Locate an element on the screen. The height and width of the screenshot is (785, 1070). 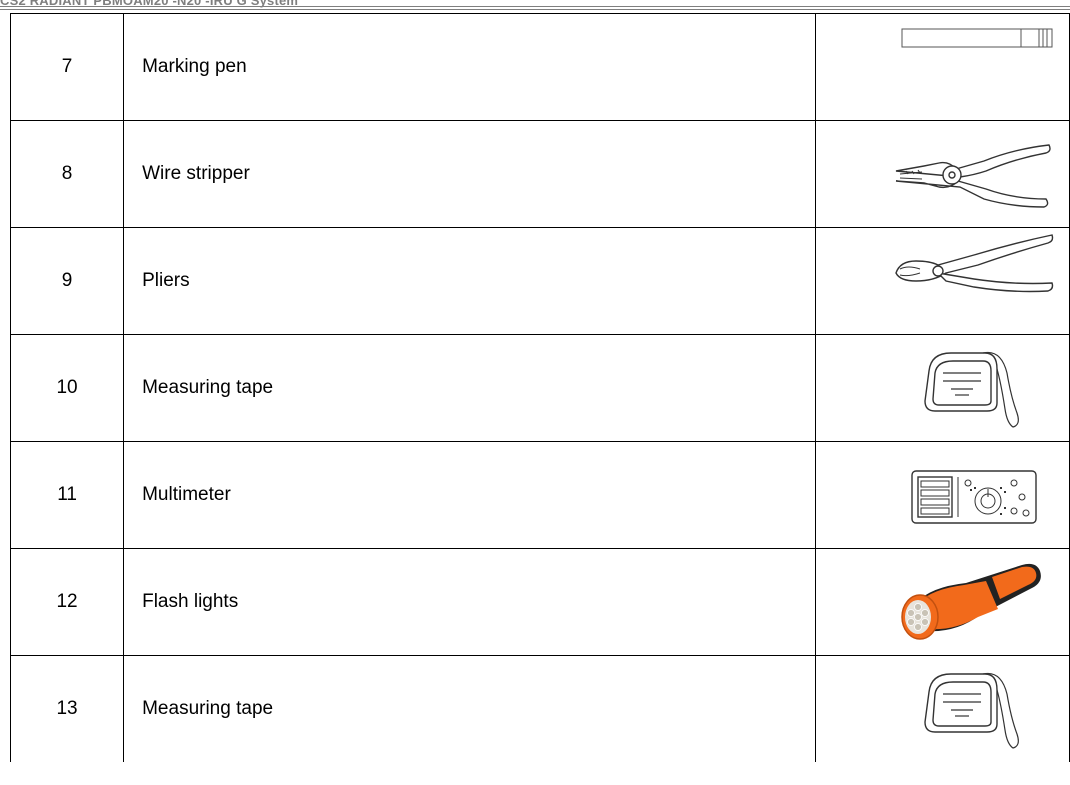
item-name: Flash lights is located at coordinates (470, 602).